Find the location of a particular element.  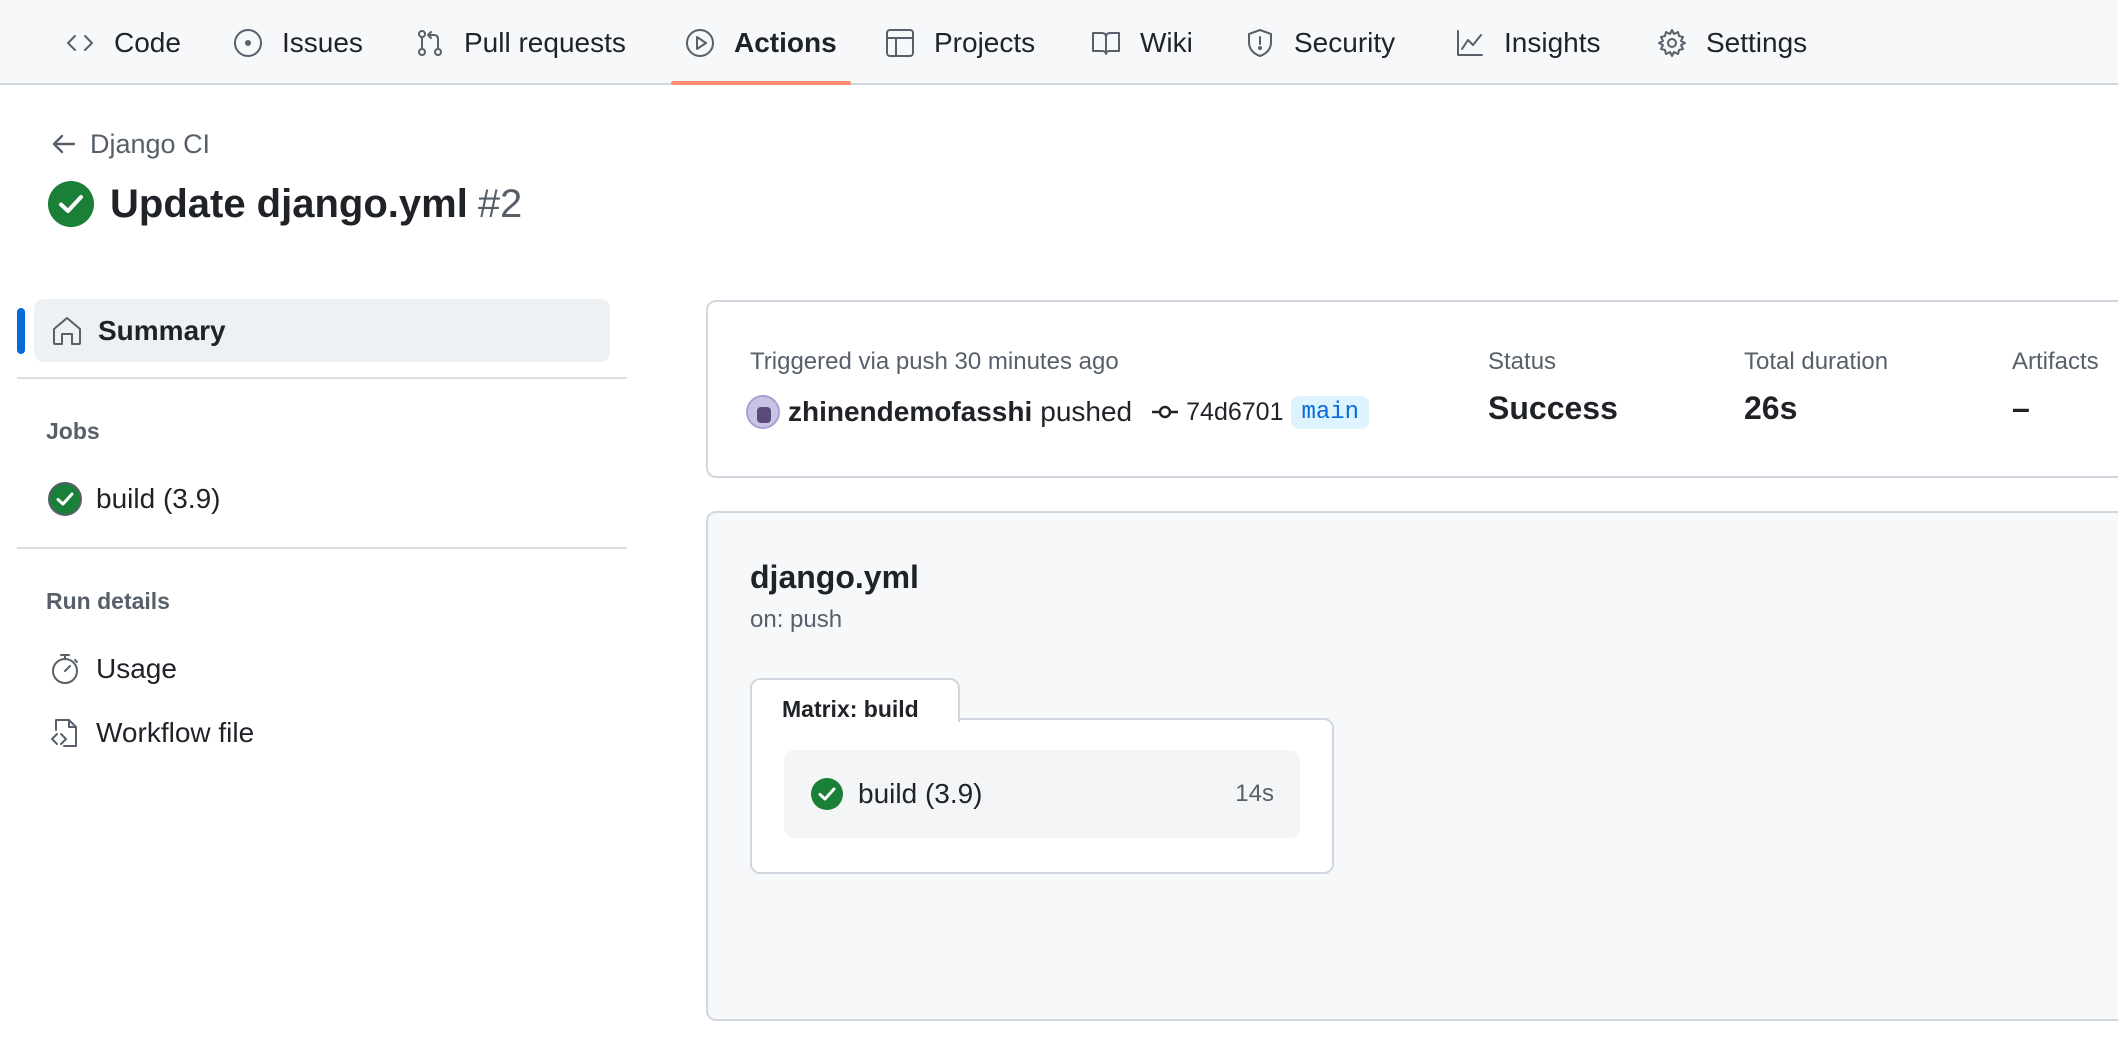

home-icon is located at coordinates (67, 330).